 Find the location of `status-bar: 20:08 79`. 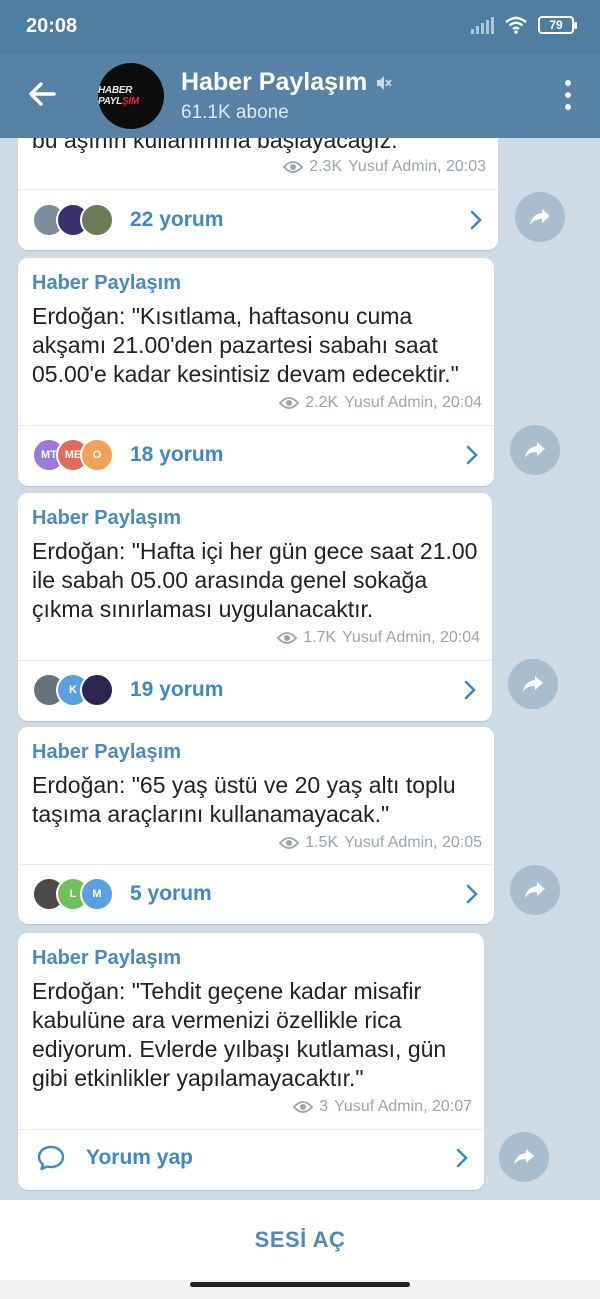

status-bar: 20:08 79 is located at coordinates (300, 27).